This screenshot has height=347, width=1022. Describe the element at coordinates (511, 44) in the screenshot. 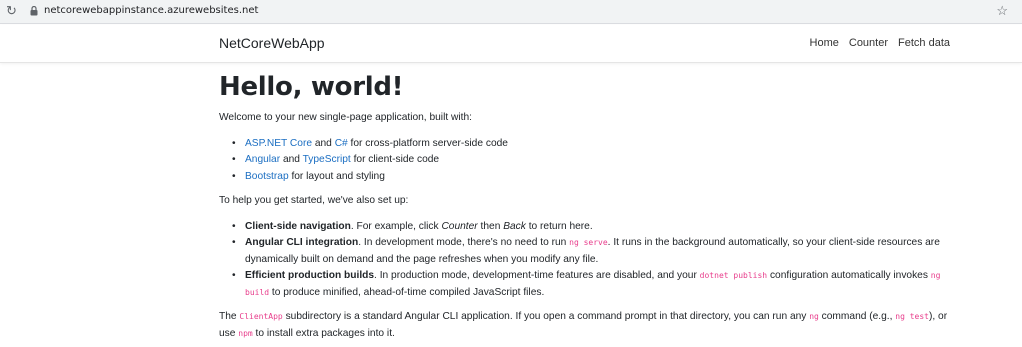

I see `top-navbar: NetCoreWebApp Home Counter Fetch data` at that location.